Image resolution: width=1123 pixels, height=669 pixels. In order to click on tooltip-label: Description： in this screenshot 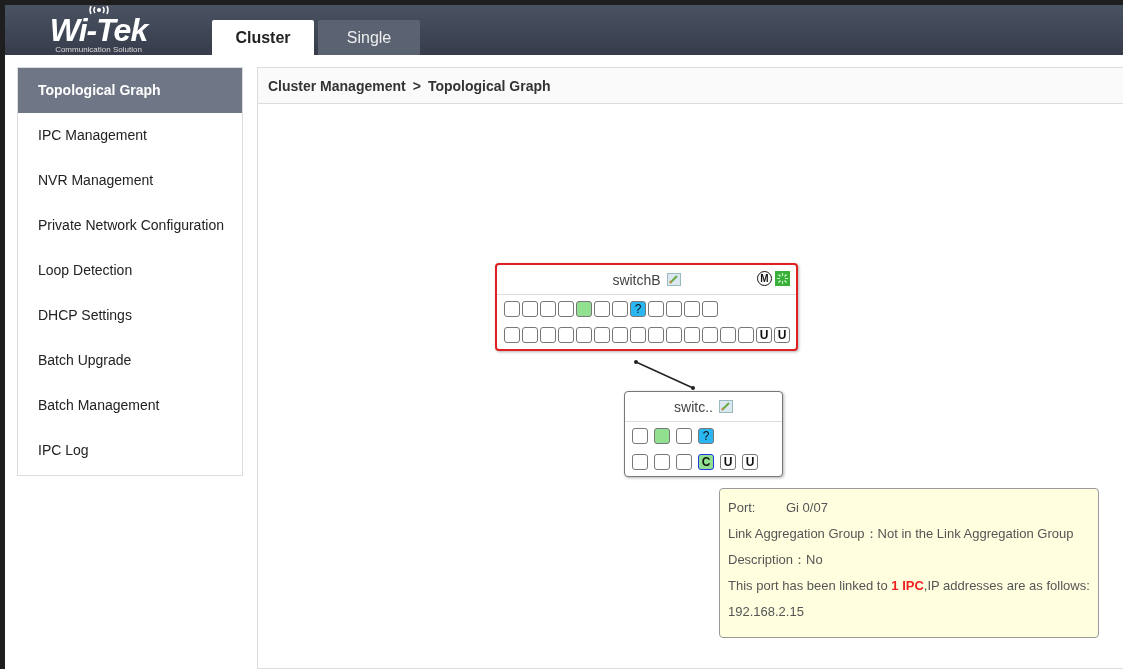, I will do `click(767, 560)`.